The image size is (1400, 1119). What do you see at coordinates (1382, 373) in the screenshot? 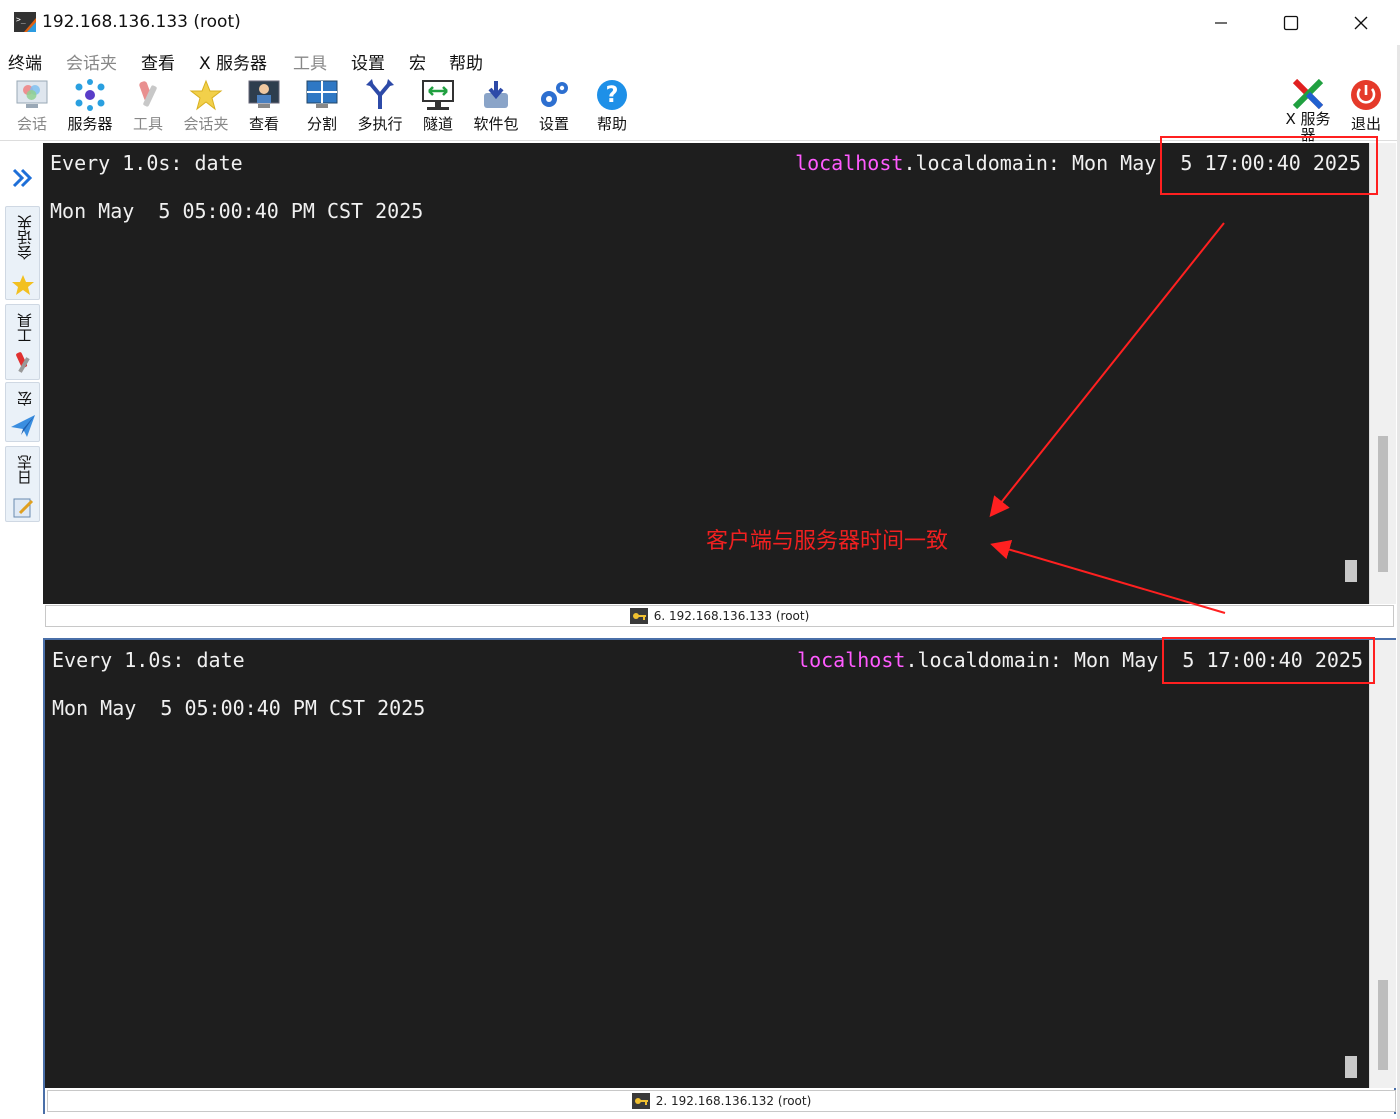
I see `scrollbar-top` at bounding box center [1382, 373].